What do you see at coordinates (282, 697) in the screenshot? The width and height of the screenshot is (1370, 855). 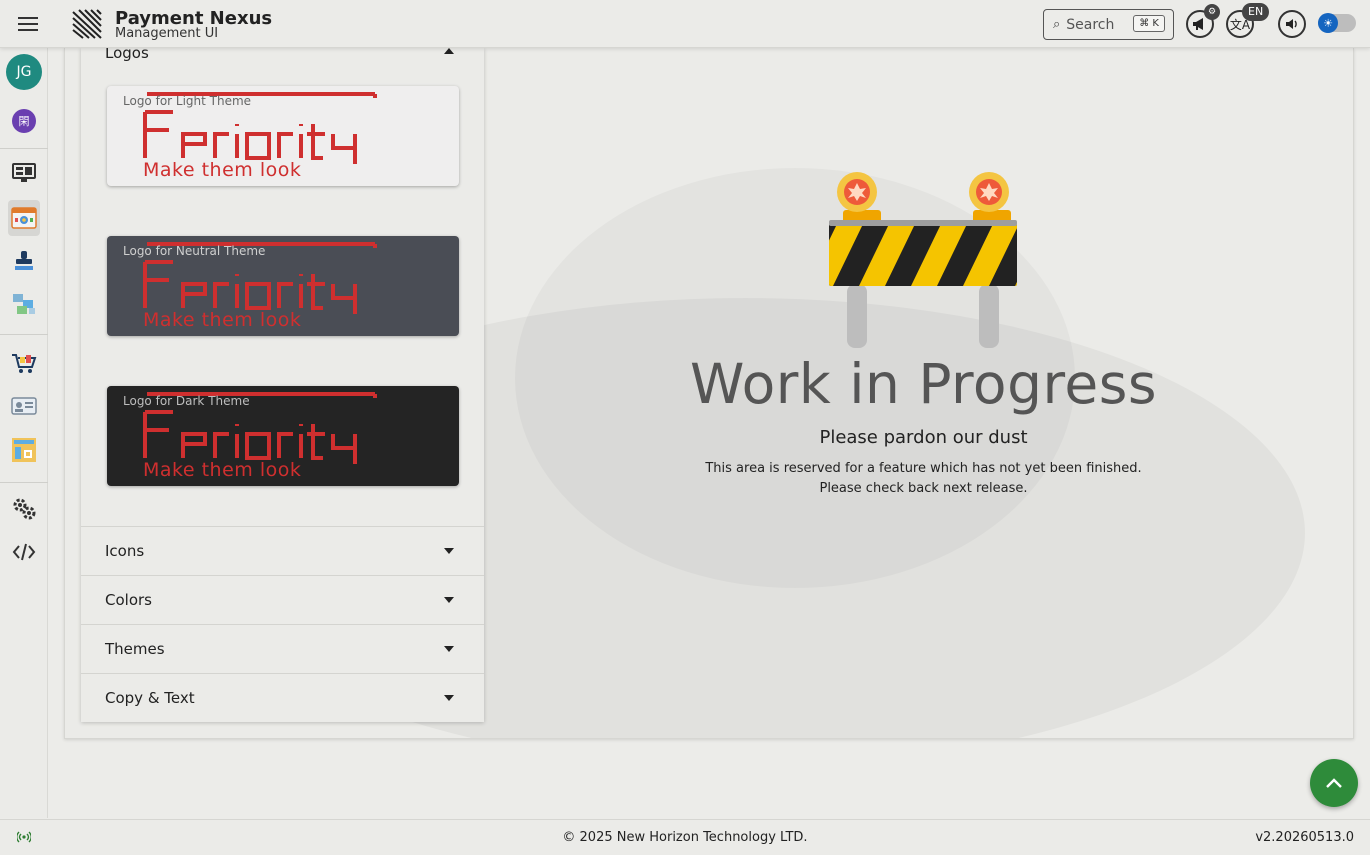 I see `accordion-header-copy-text: Copy & Text` at bounding box center [282, 697].